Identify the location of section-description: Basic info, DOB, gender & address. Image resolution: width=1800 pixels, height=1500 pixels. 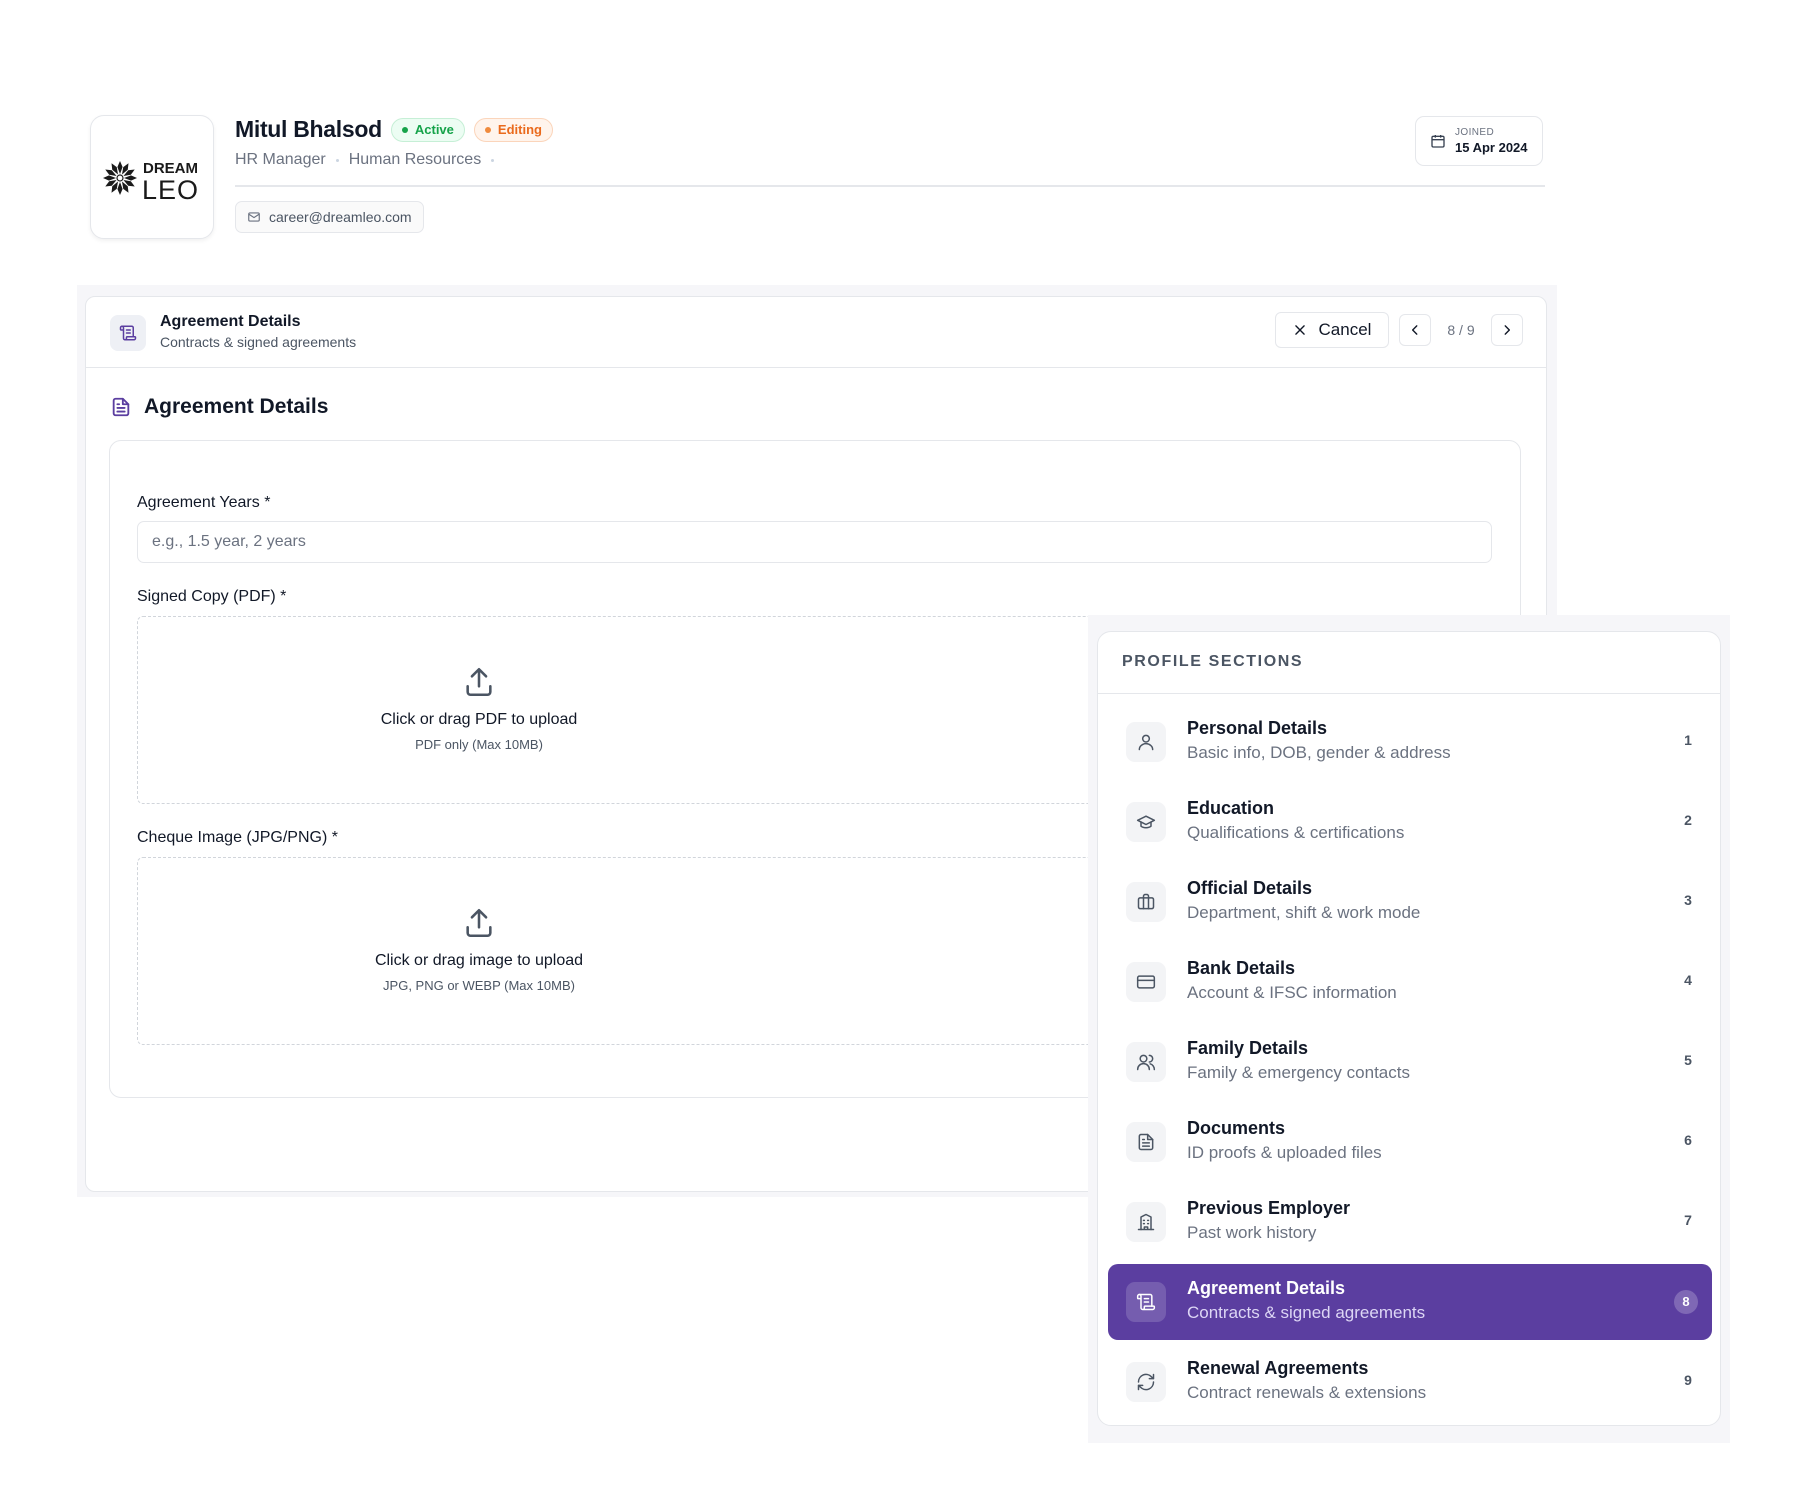
(1319, 752).